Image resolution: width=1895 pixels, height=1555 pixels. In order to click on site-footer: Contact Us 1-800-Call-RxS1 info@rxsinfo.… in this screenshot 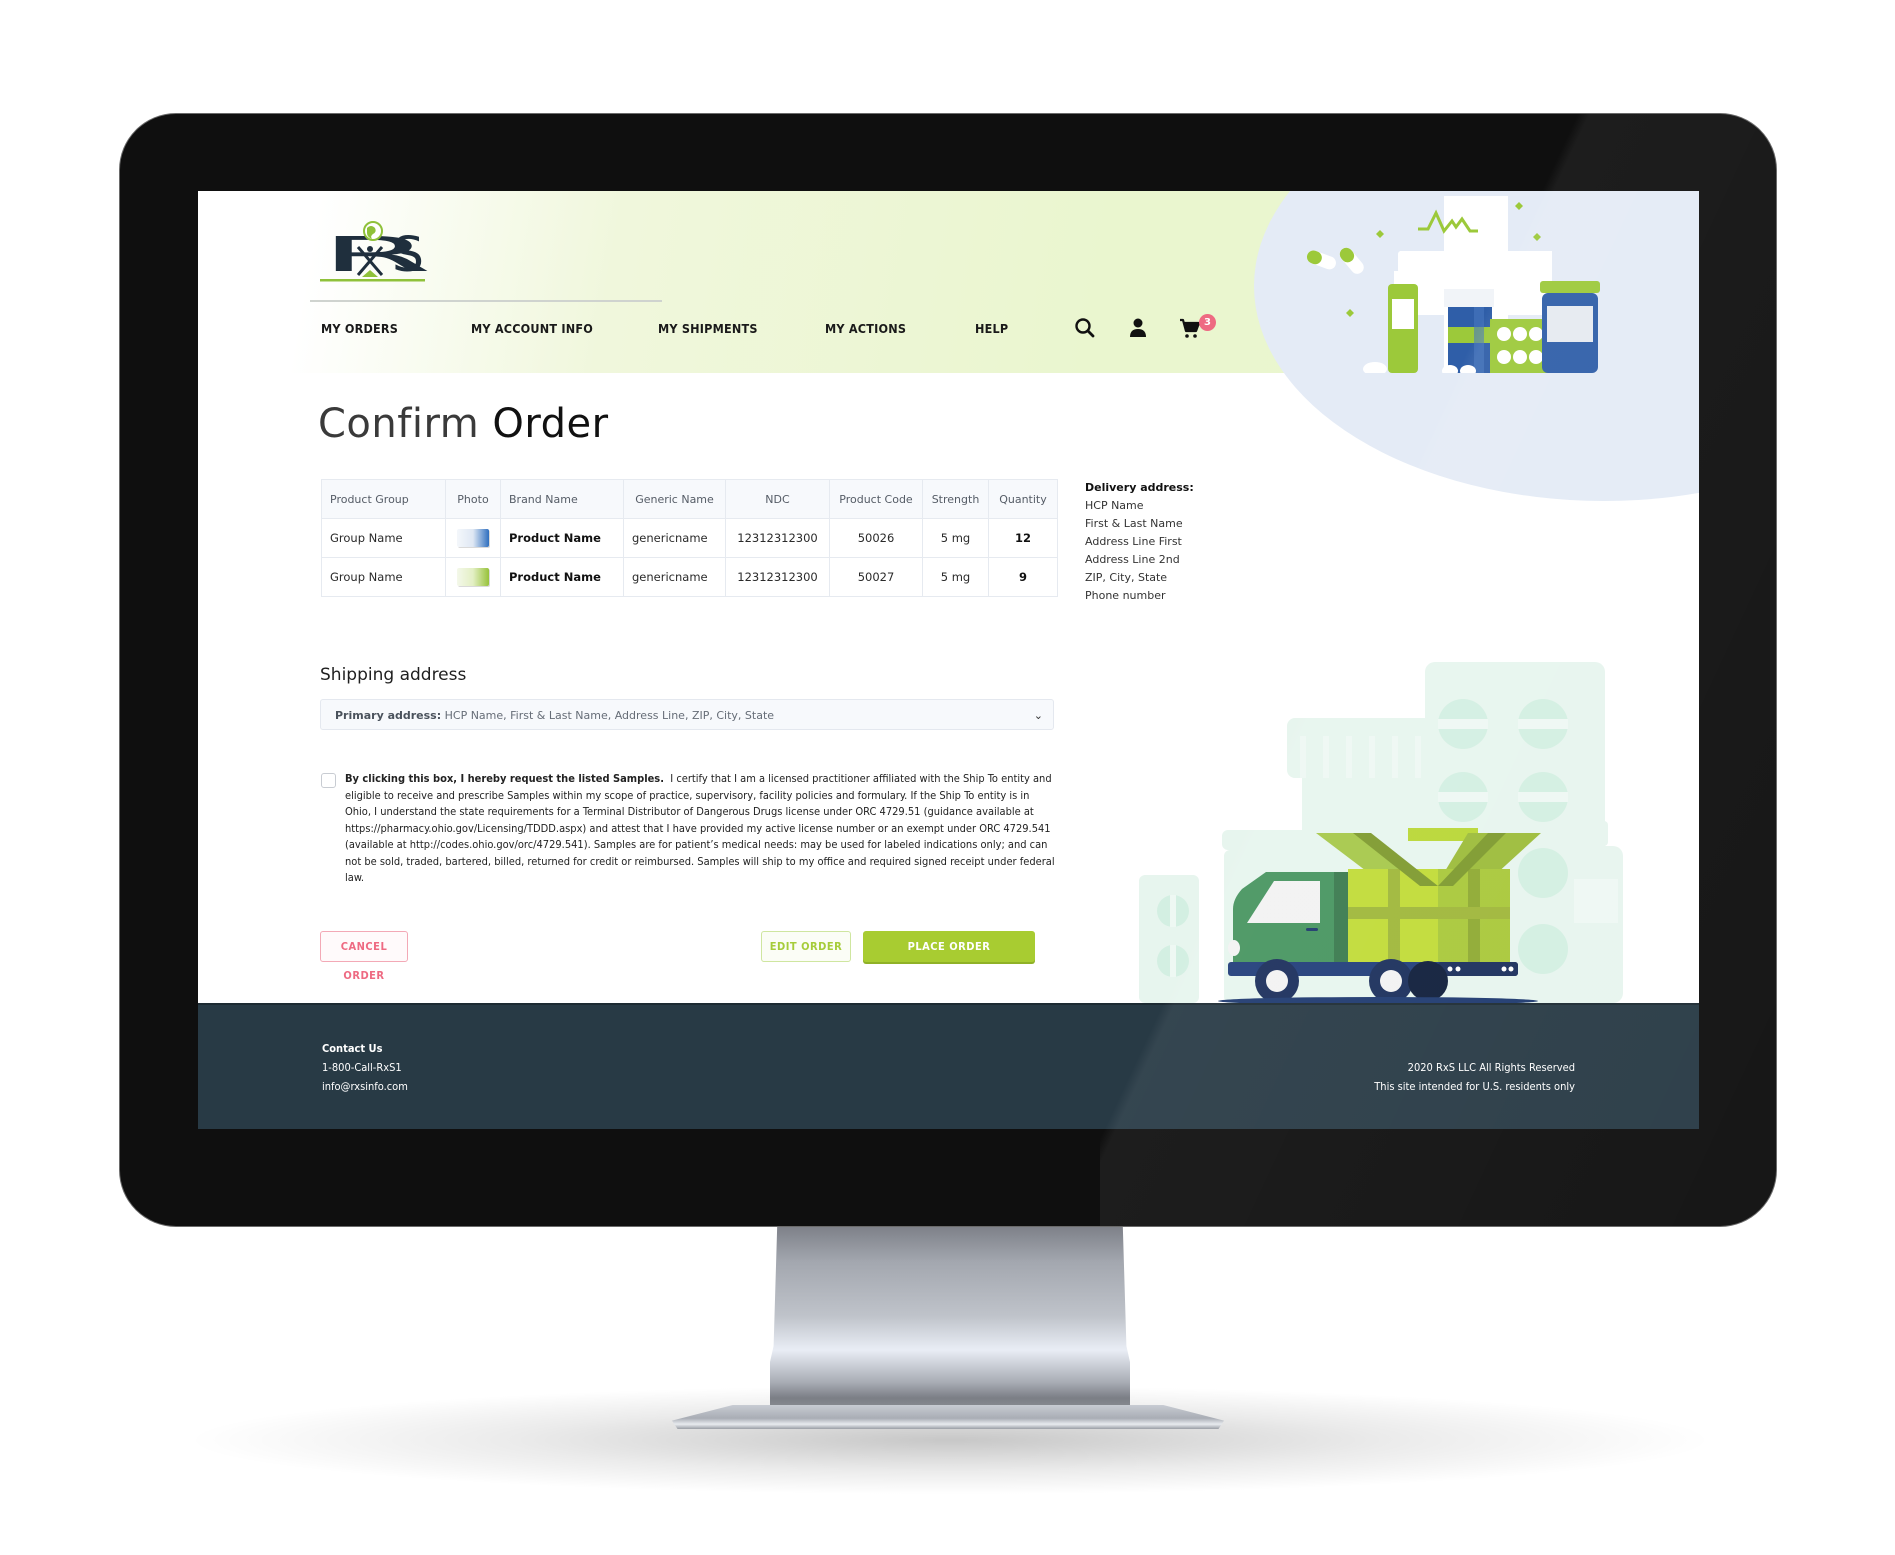, I will do `click(948, 1066)`.